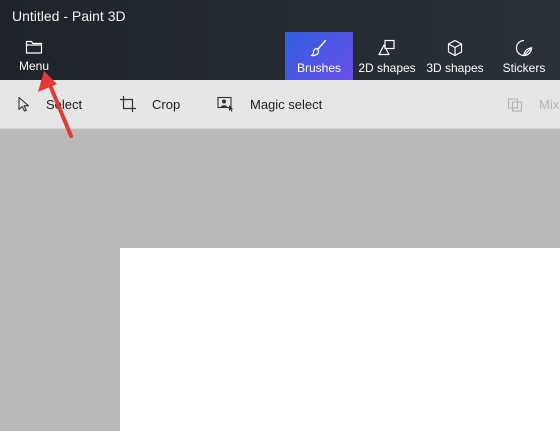 The image size is (560, 431). What do you see at coordinates (64, 104) in the screenshot?
I see `select-tool-label: Select` at bounding box center [64, 104].